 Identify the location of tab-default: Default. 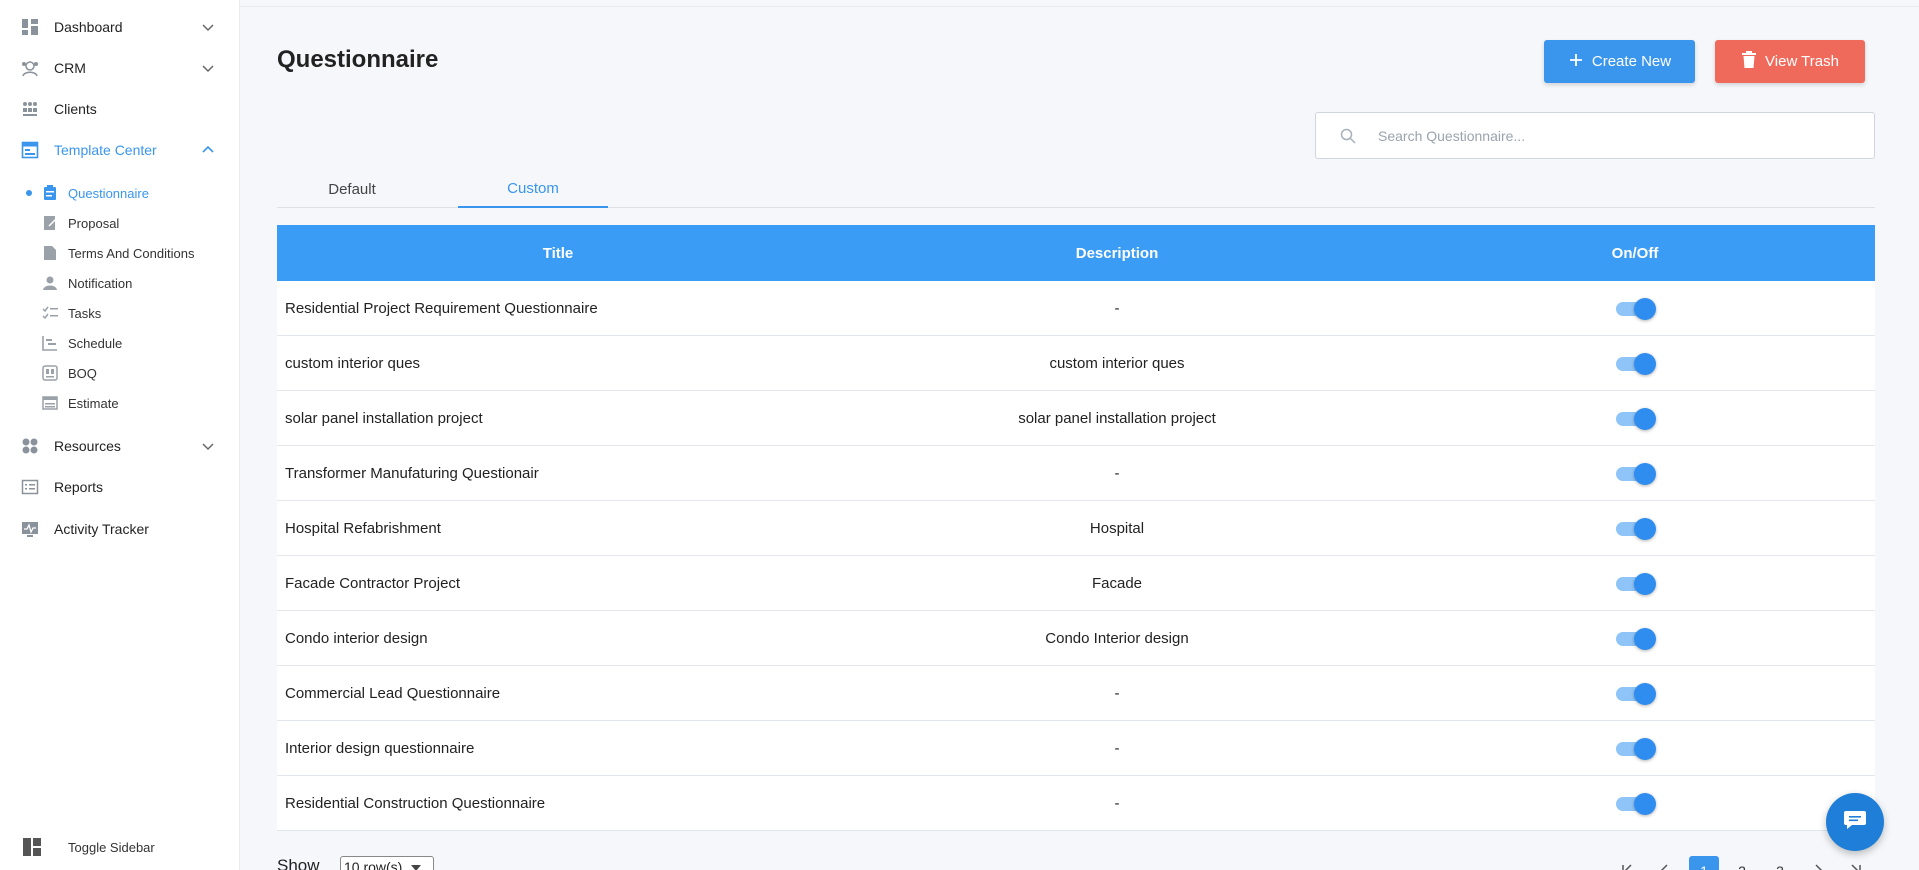
(352, 189).